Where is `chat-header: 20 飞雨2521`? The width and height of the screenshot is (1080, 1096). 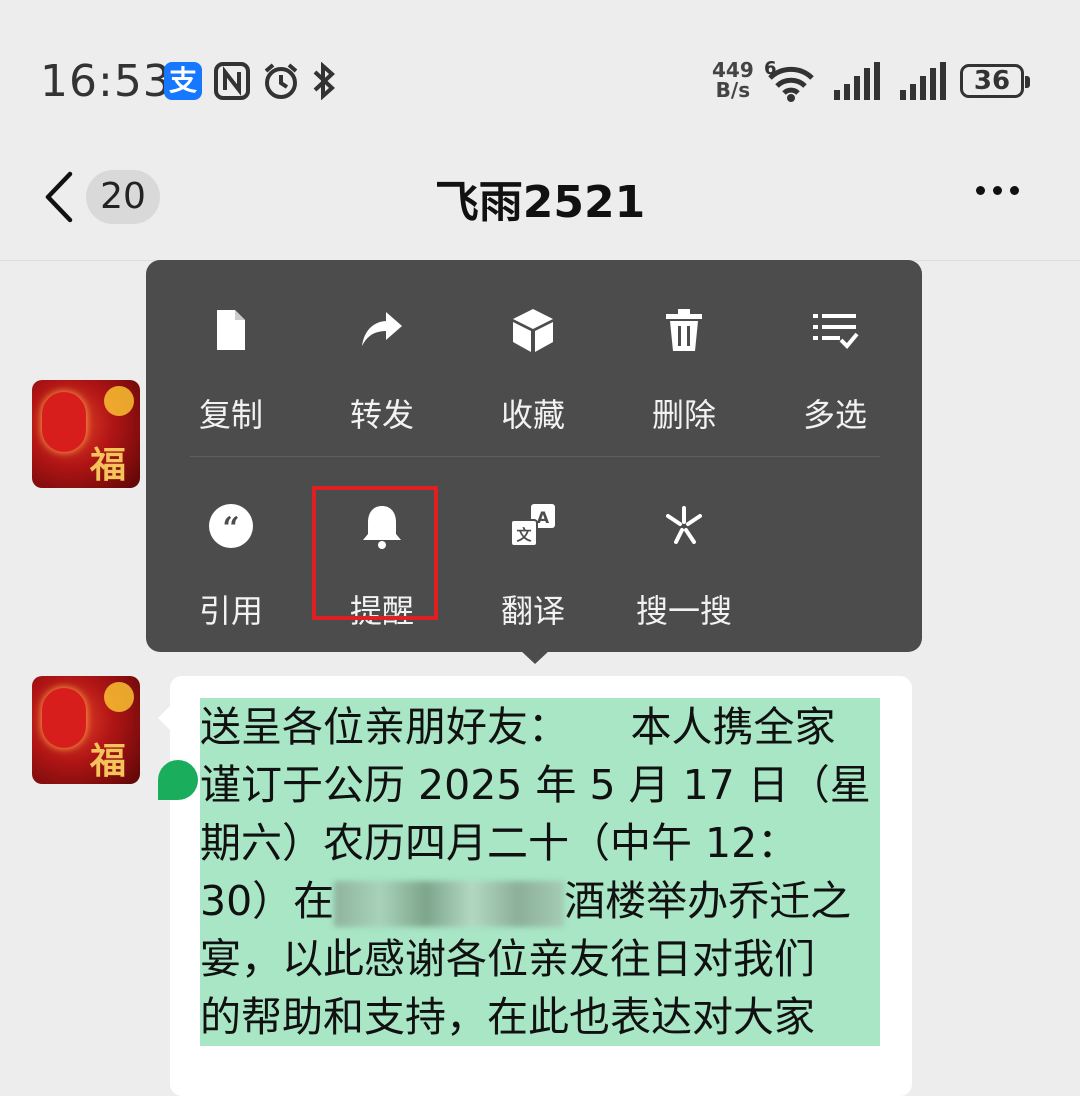
chat-header: 20 飞雨2521 is located at coordinates (540, 195).